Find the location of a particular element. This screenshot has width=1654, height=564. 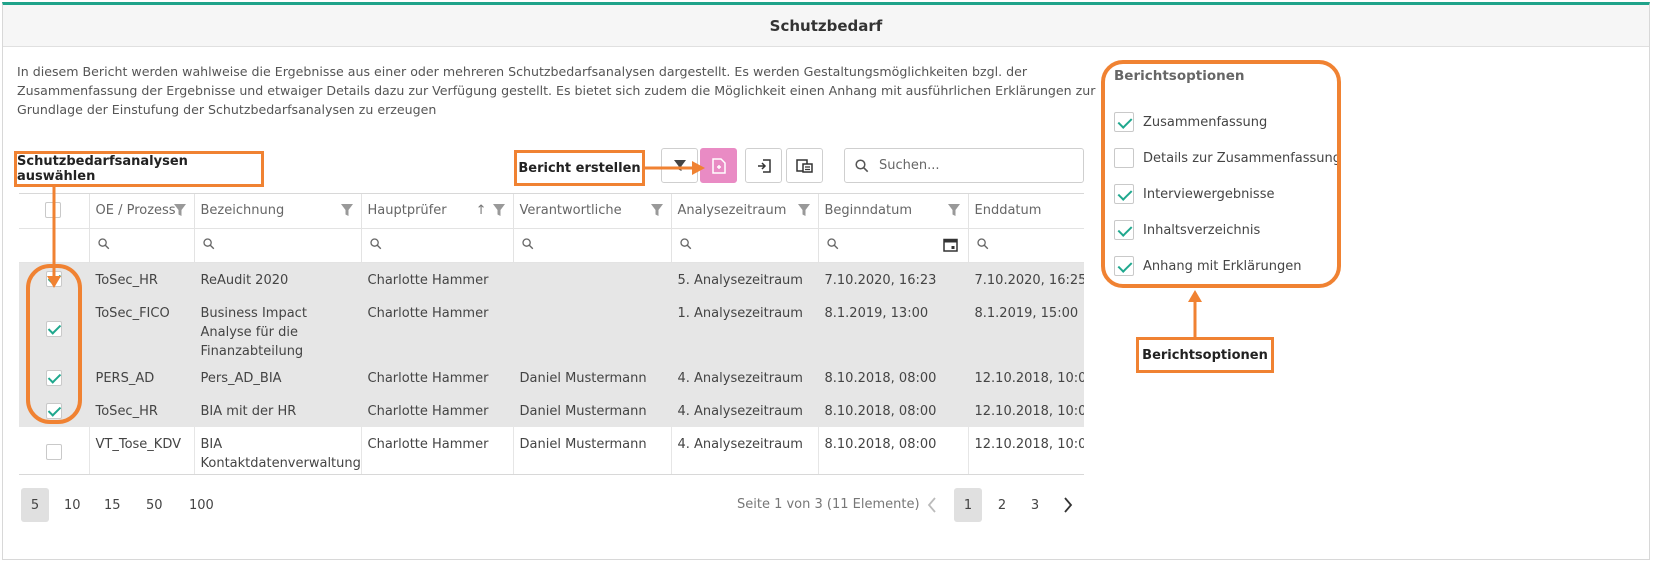

filter-row is located at coordinates (551, 245).